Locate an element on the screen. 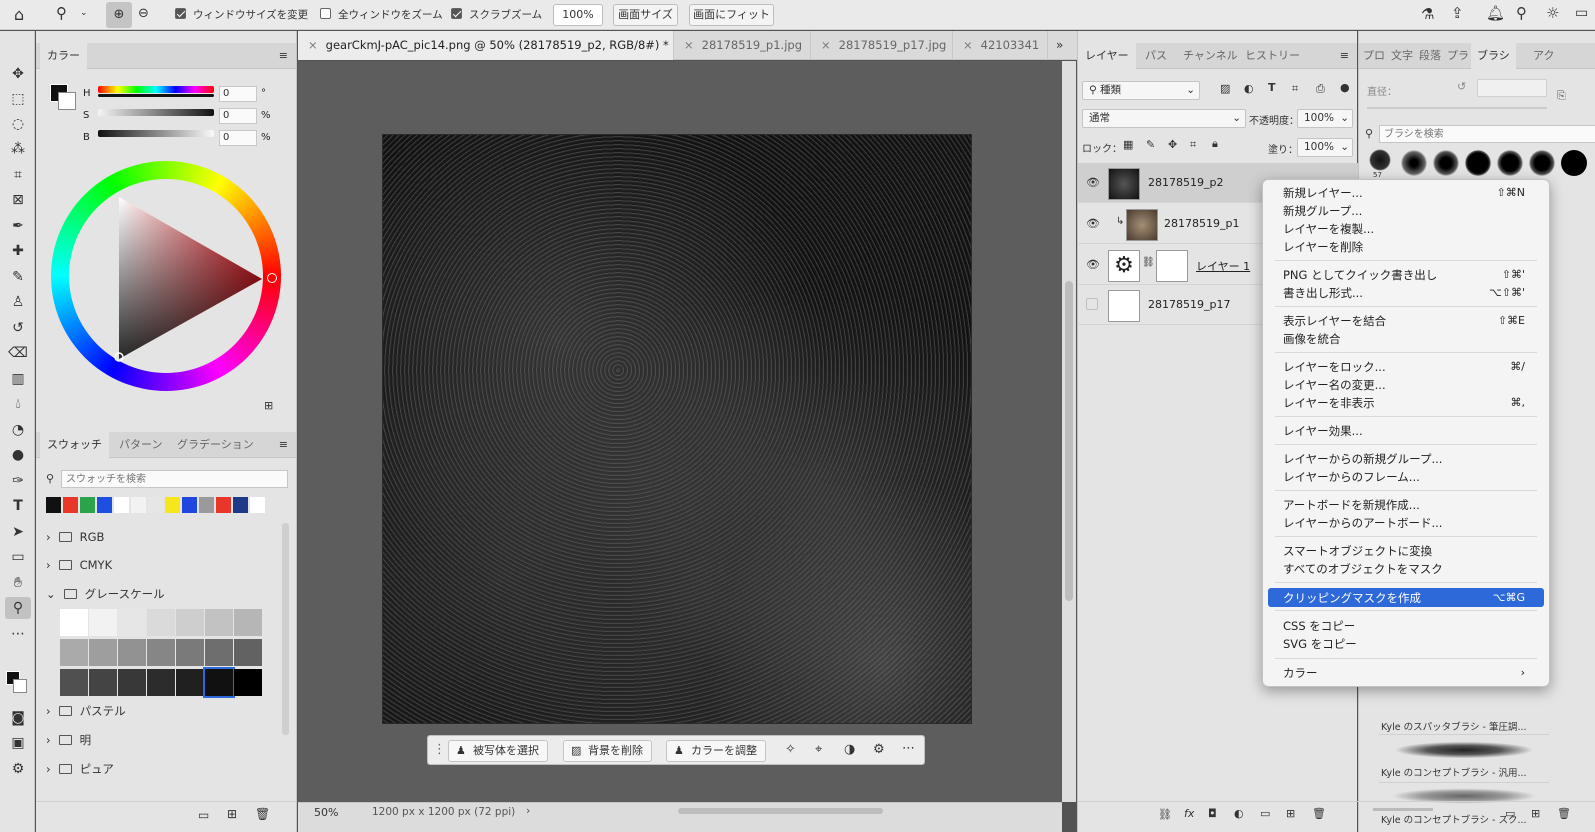 The width and height of the screenshot is (1595, 832). swatch-group-light: › 明 is located at coordinates (68, 740).